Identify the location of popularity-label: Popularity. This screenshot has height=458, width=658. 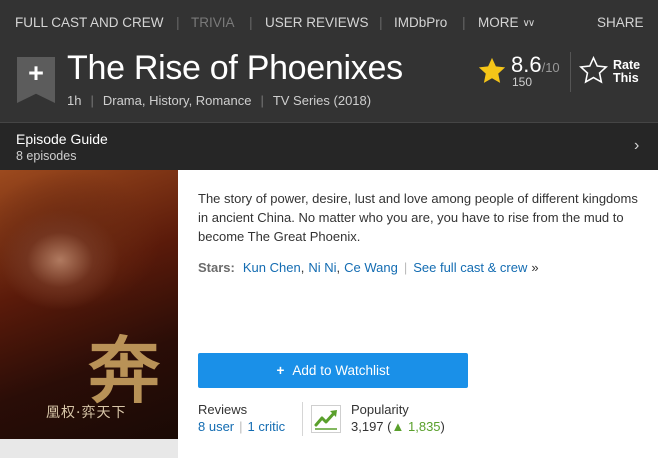
(380, 409).